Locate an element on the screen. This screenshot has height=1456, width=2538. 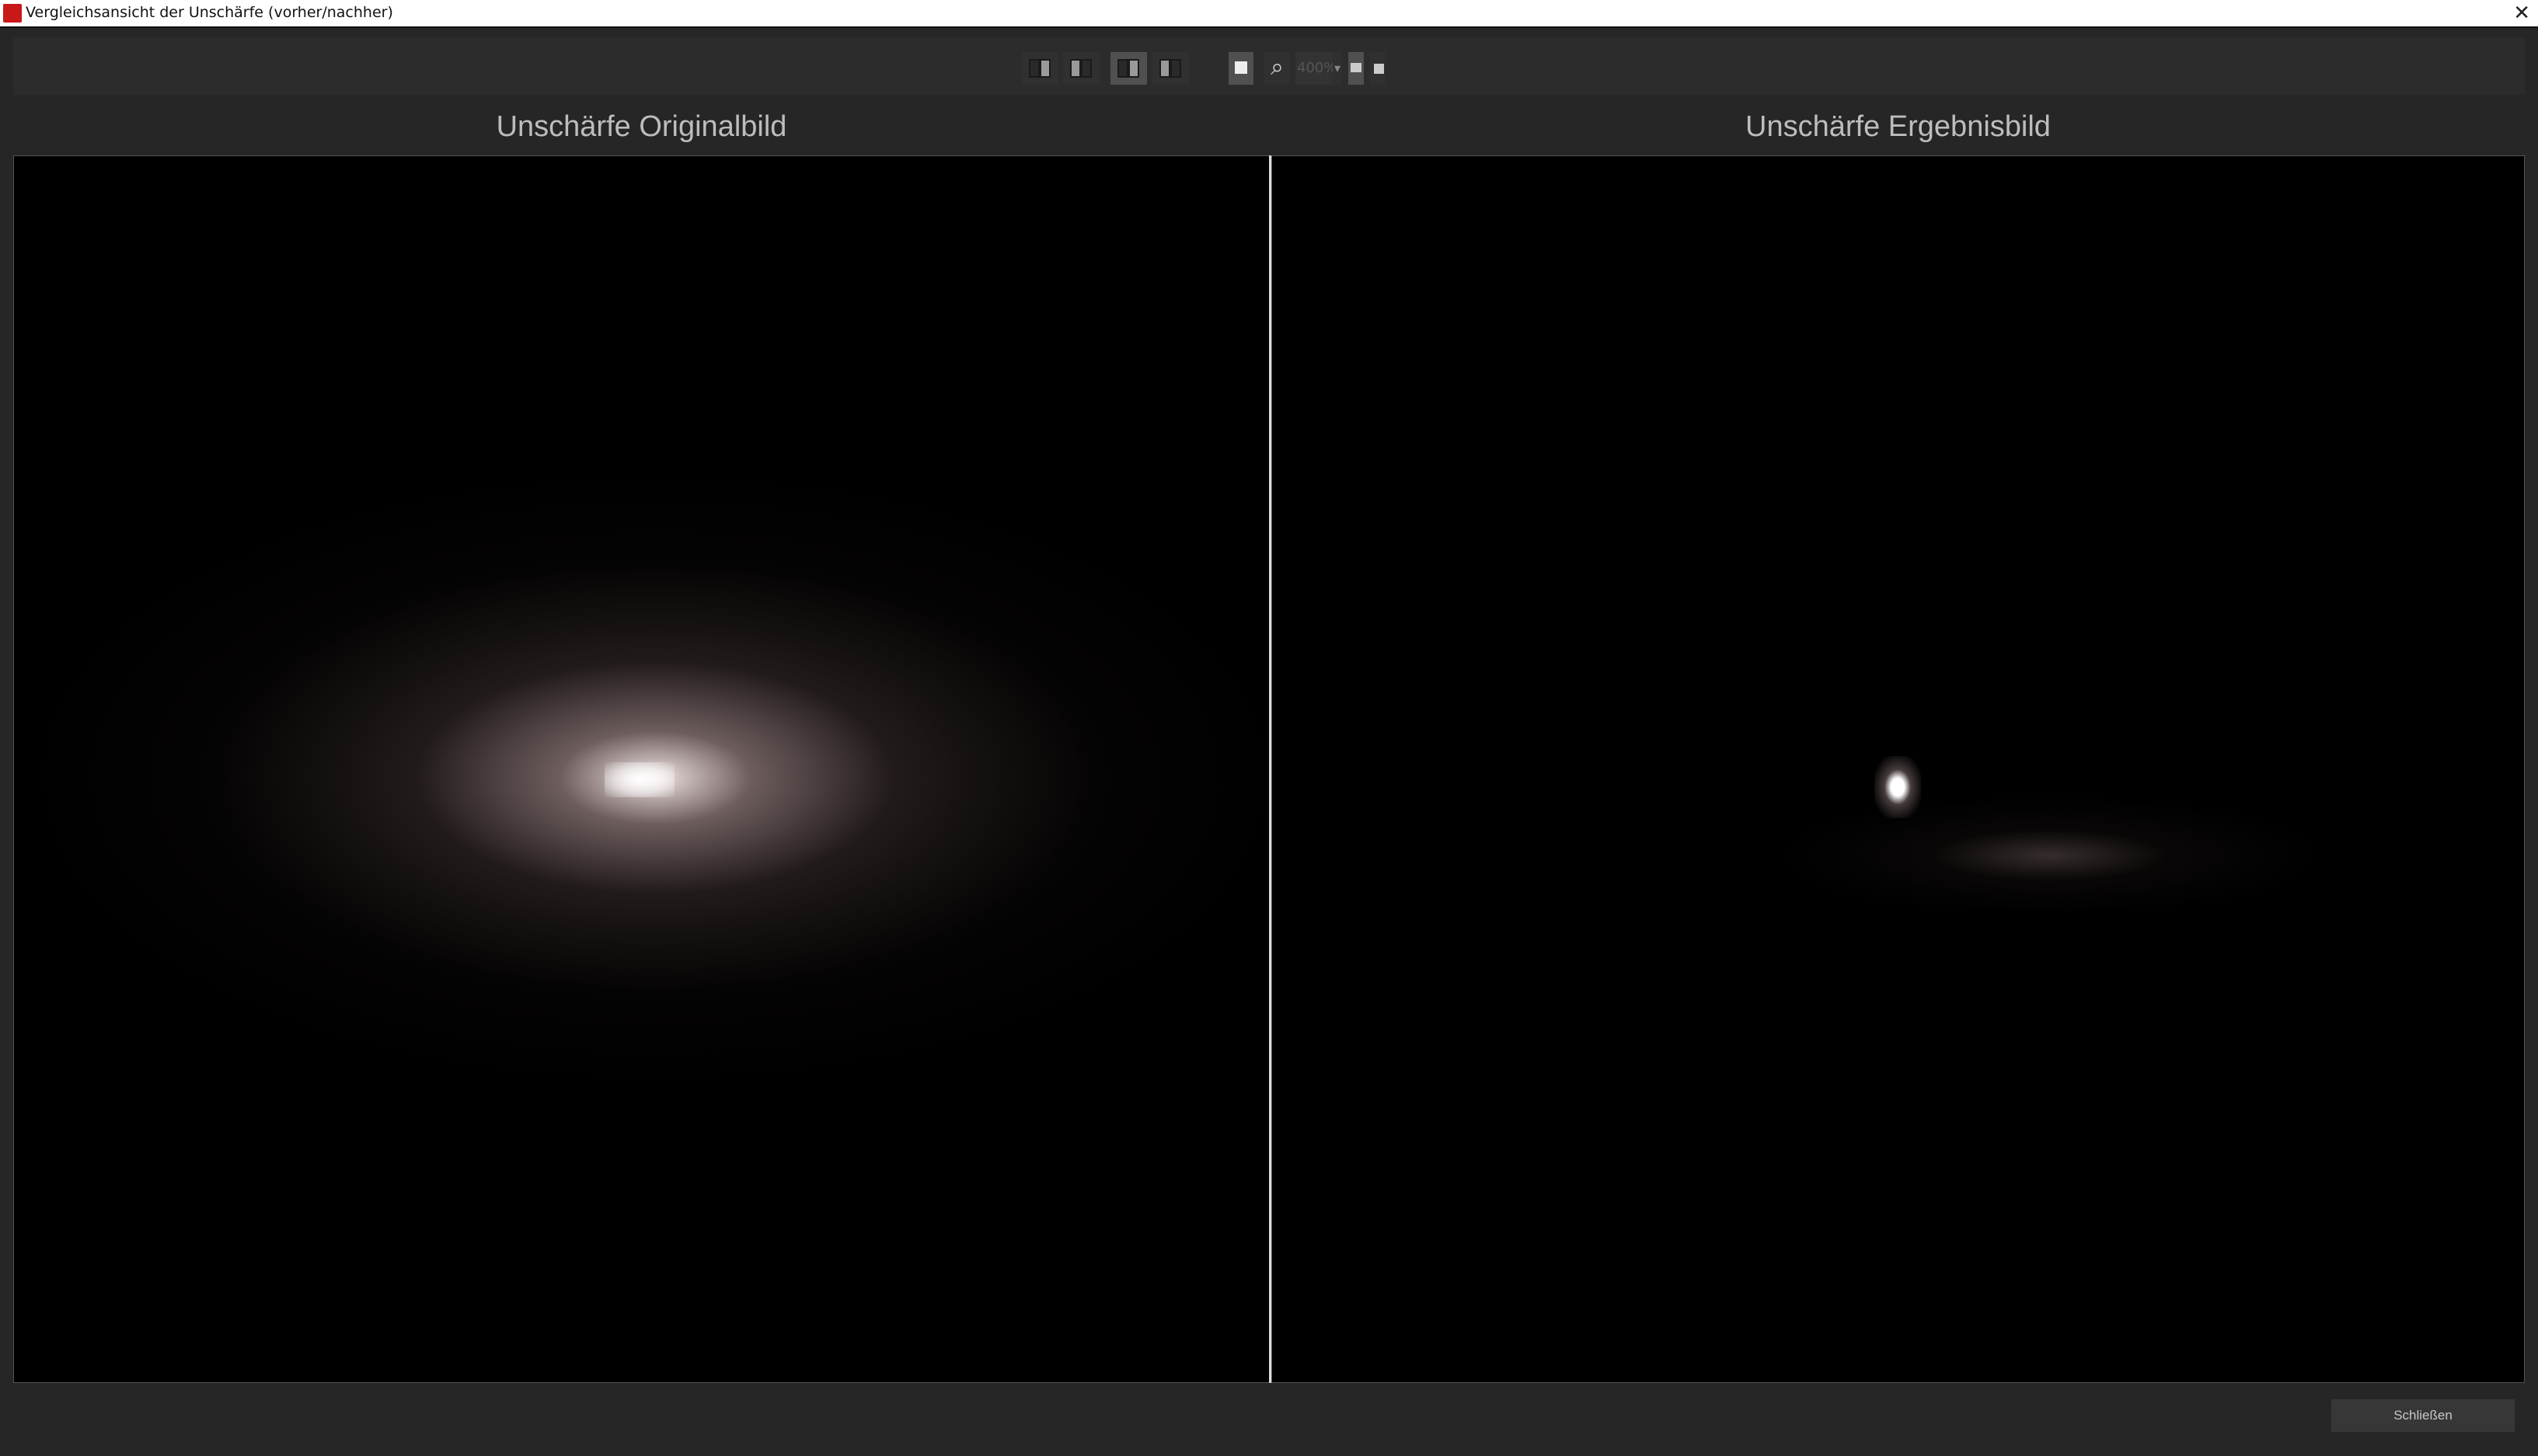
app-icon is located at coordinates (12, 14).